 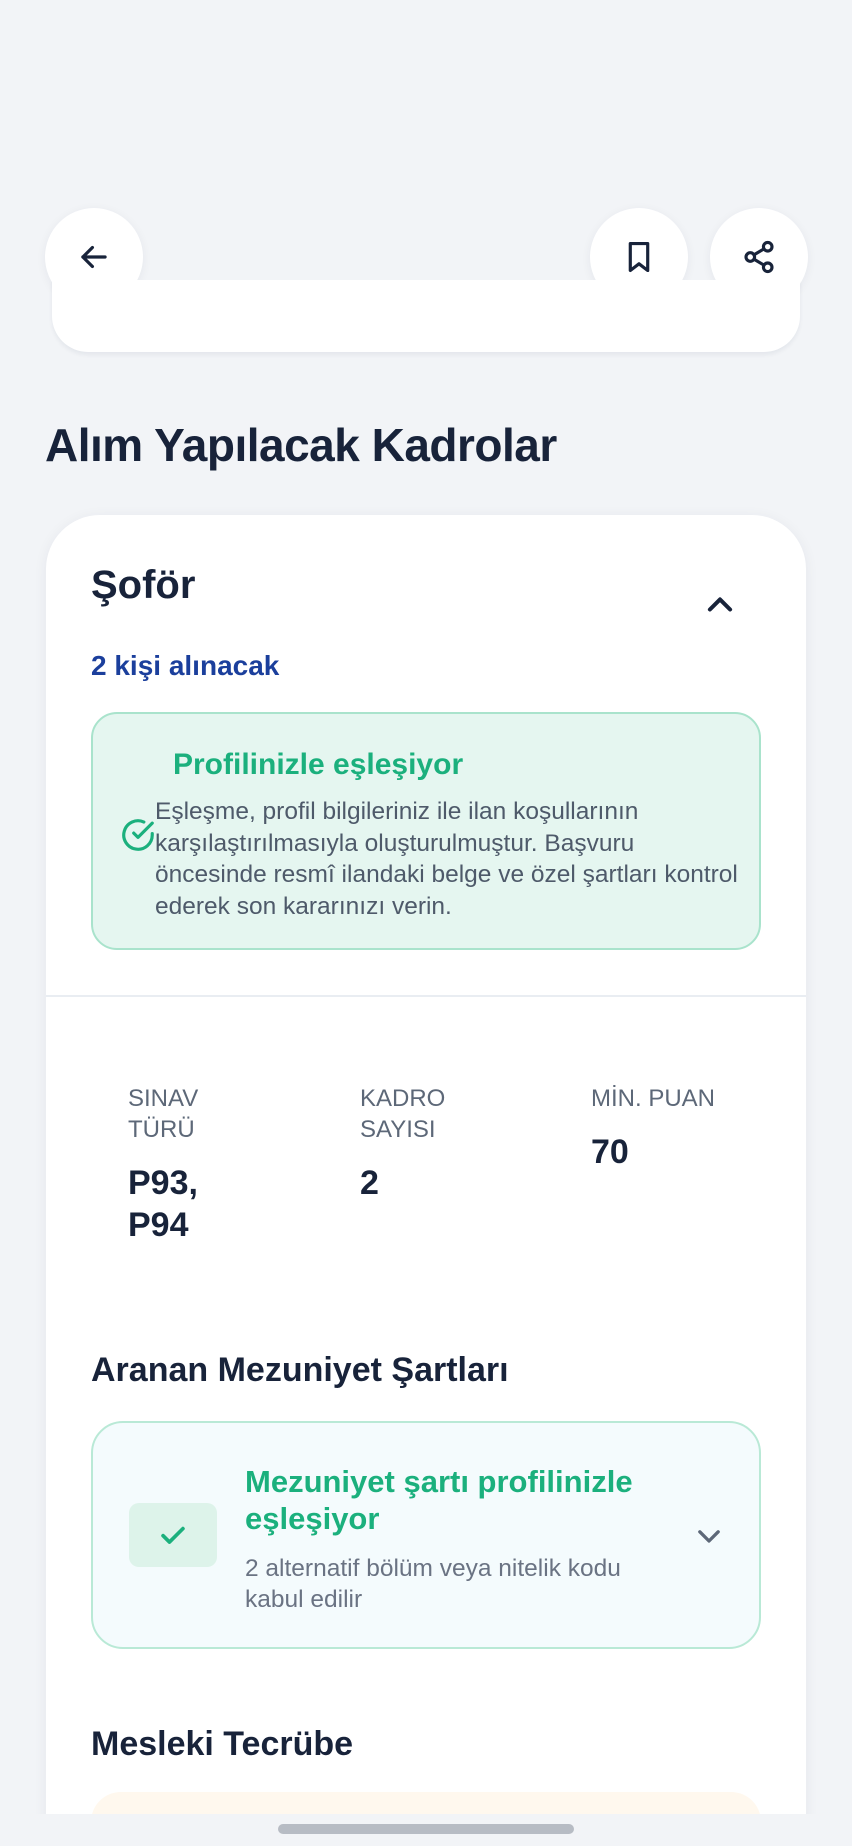 What do you see at coordinates (94, 257) in the screenshot?
I see `arrow-left-icon` at bounding box center [94, 257].